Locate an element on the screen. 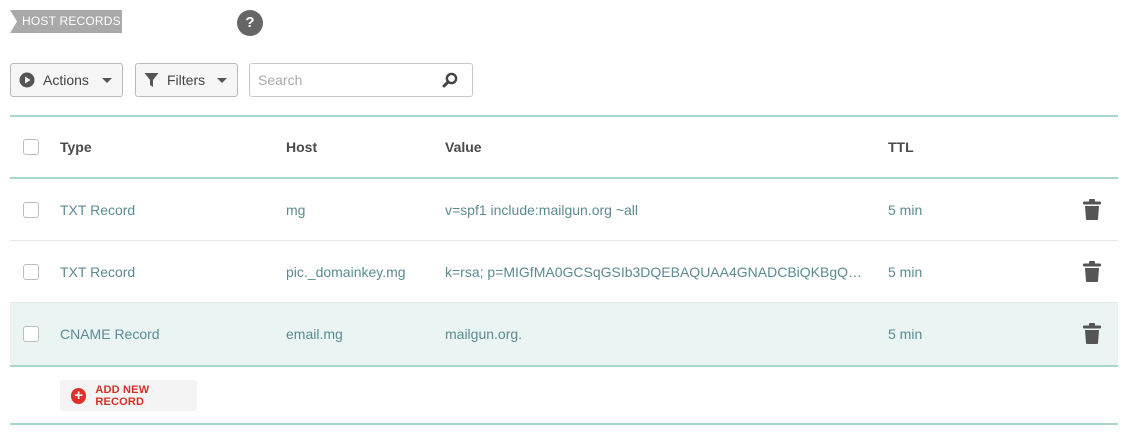 This screenshot has height=432, width=1130. record-value: v=spf1 include:mailgun.org ~all is located at coordinates (541, 210).